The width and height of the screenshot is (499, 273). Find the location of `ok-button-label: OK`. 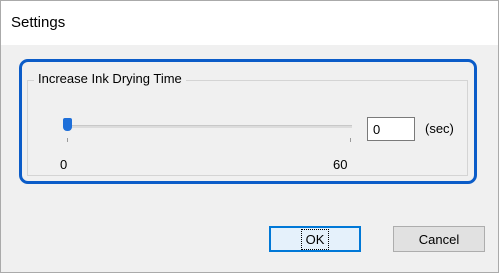

ok-button-label: OK is located at coordinates (315, 239).